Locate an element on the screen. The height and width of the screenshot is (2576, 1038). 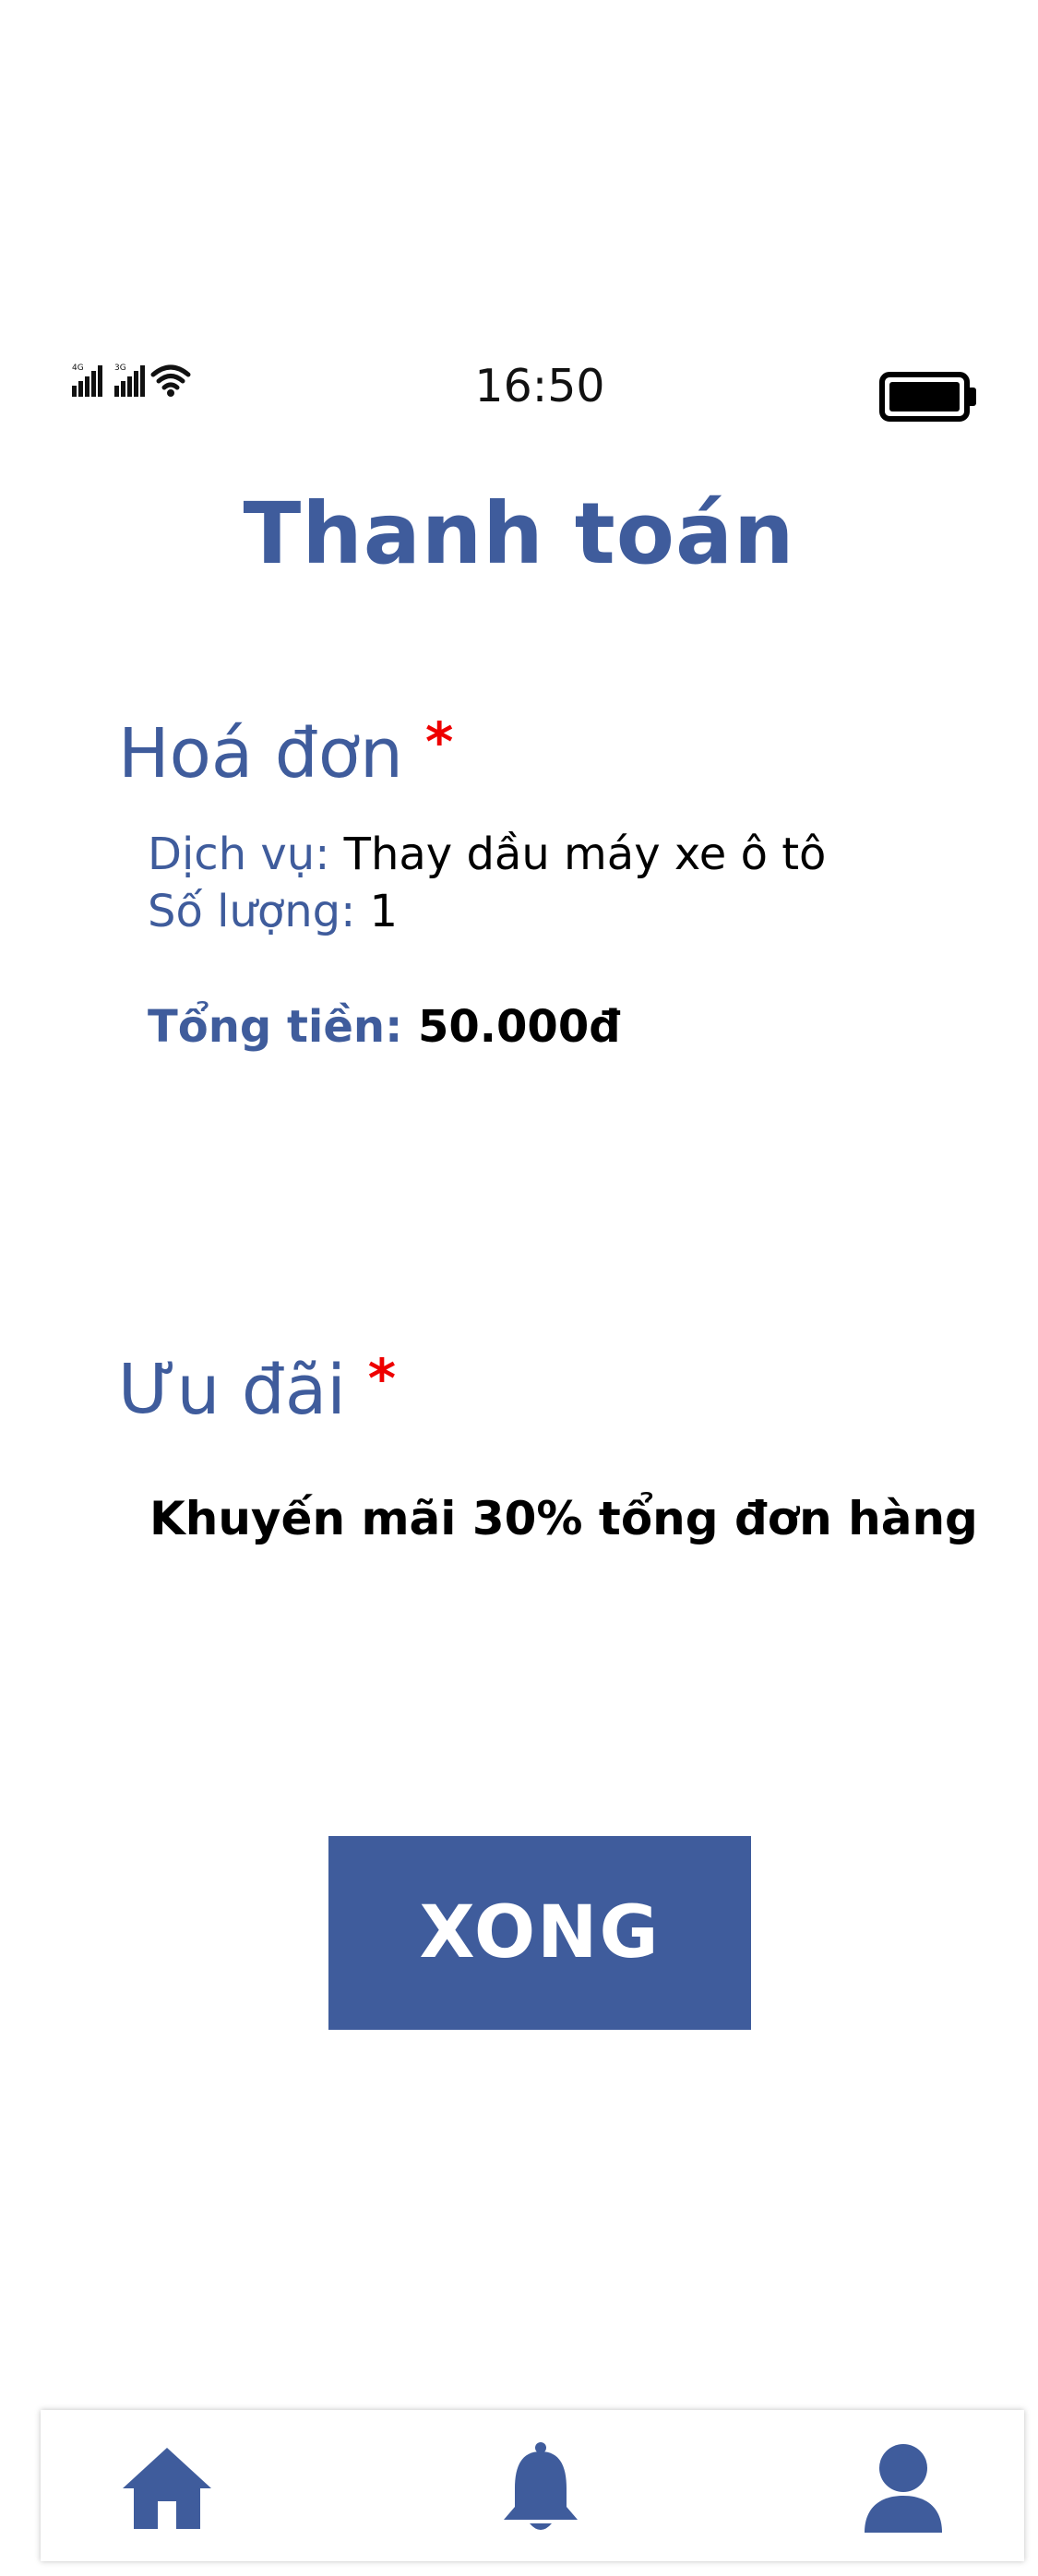
page-title: Thanh toán is located at coordinates (519, 533).